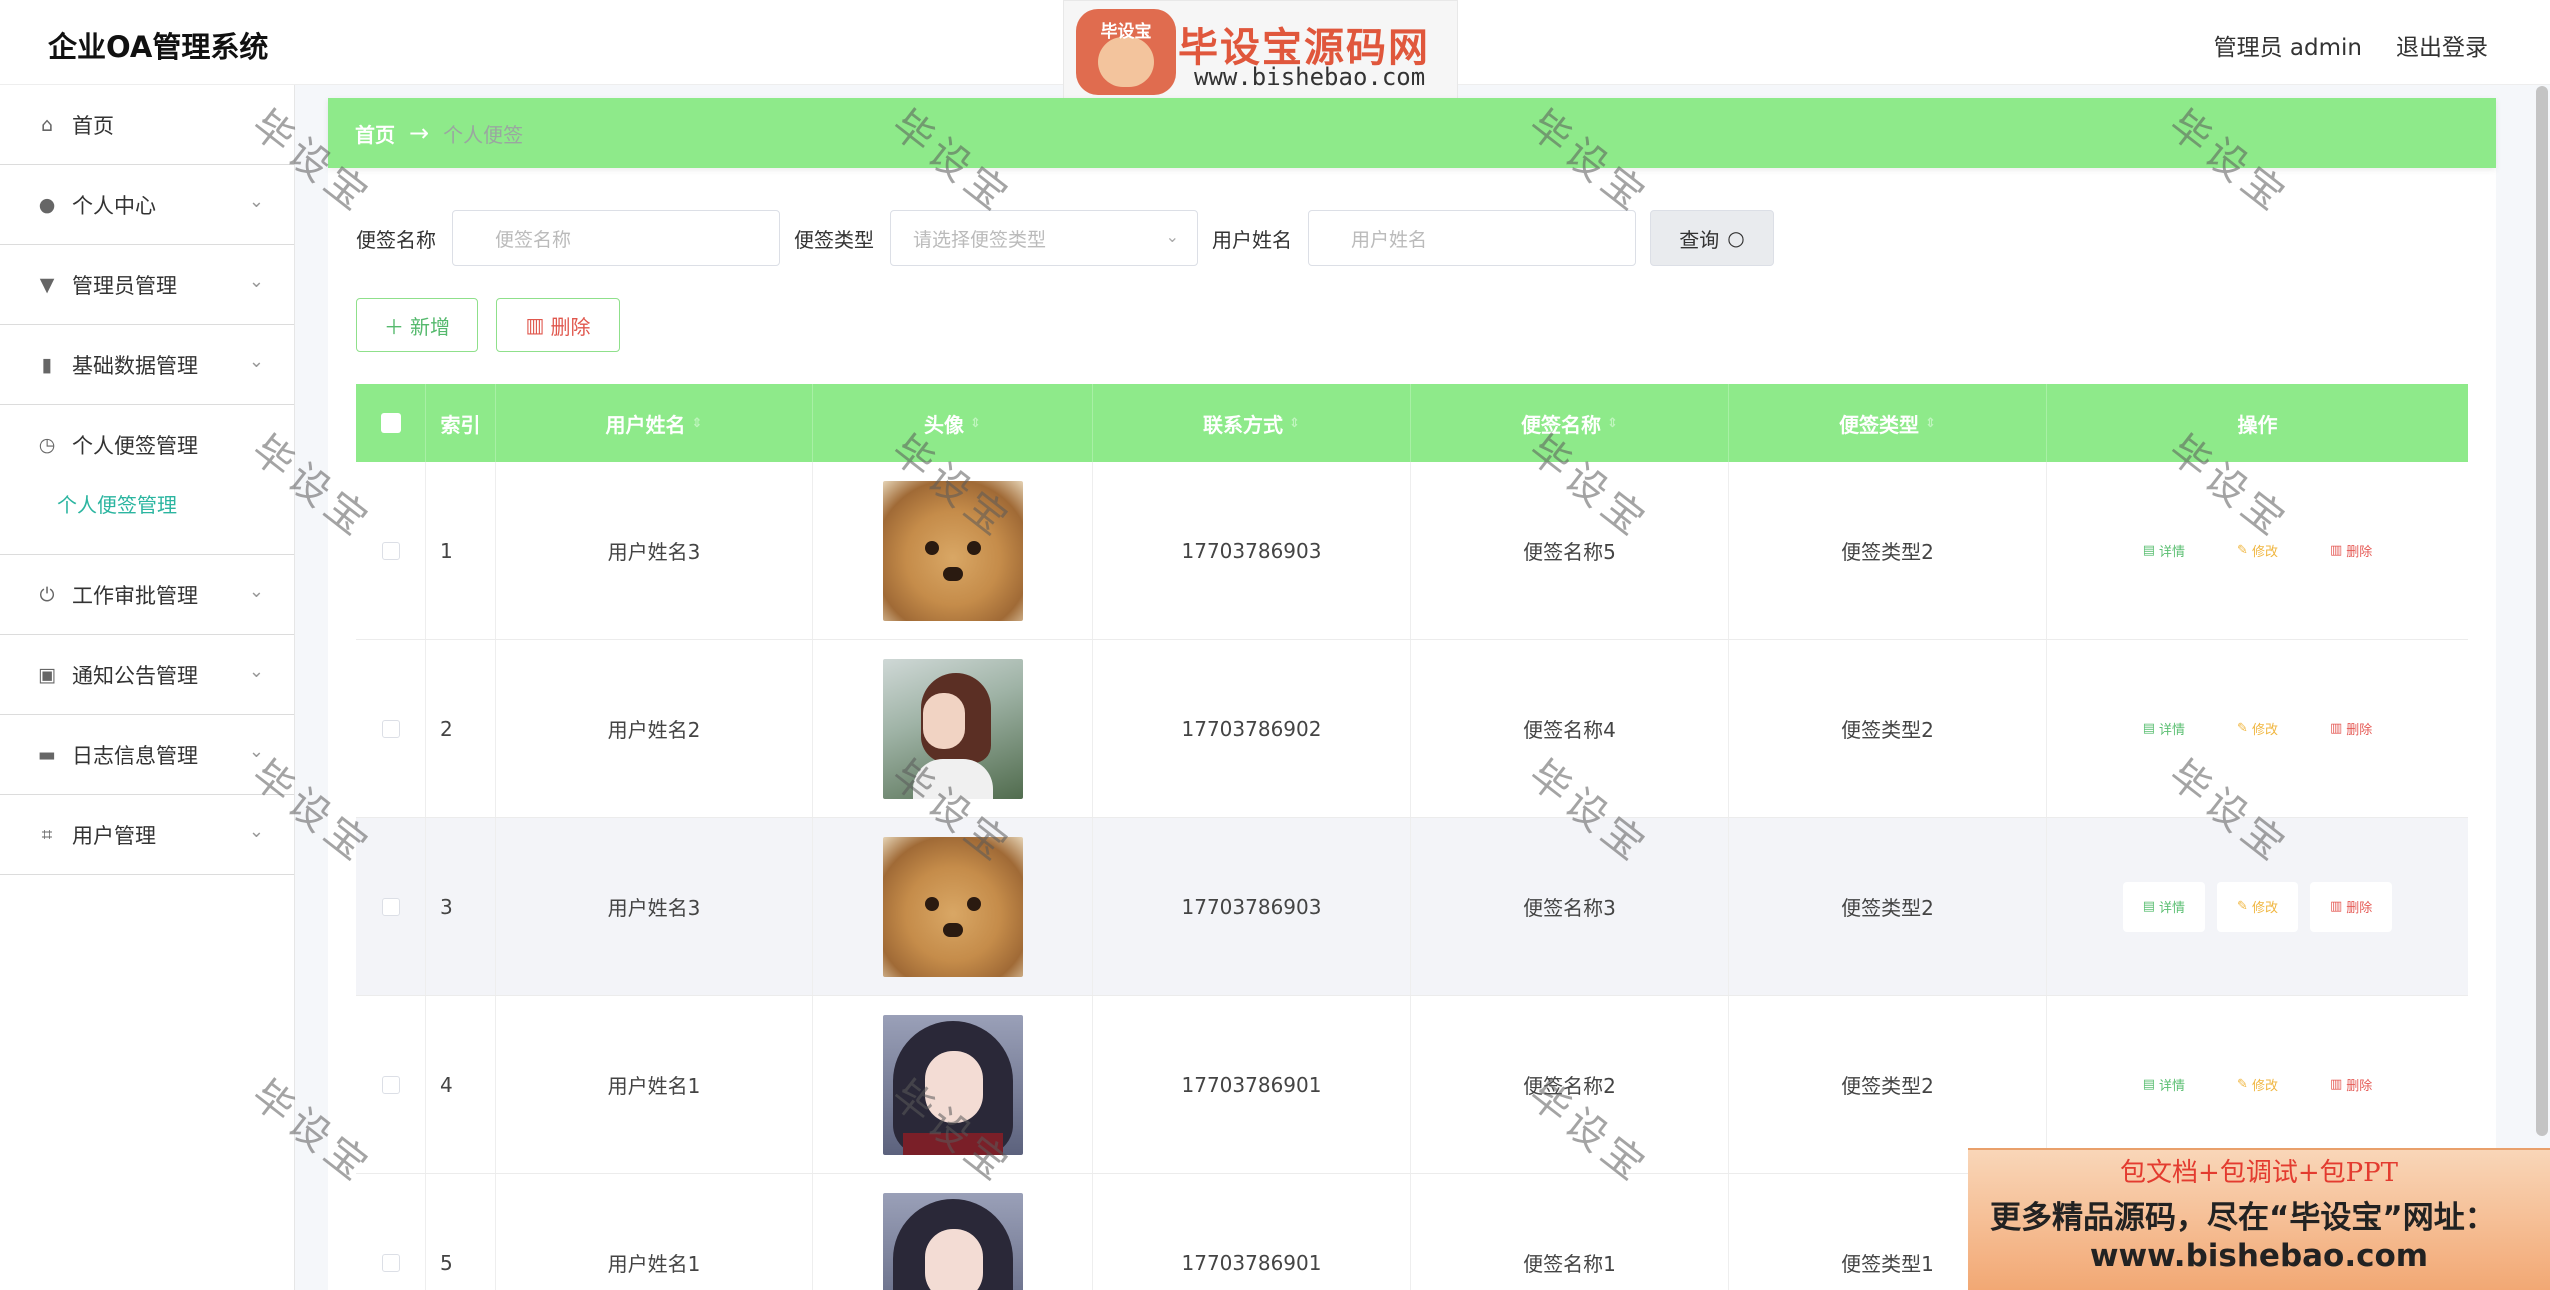 This screenshot has height=1290, width=2550. What do you see at coordinates (47, 754) in the screenshot?
I see `chat-icon: ▬` at bounding box center [47, 754].